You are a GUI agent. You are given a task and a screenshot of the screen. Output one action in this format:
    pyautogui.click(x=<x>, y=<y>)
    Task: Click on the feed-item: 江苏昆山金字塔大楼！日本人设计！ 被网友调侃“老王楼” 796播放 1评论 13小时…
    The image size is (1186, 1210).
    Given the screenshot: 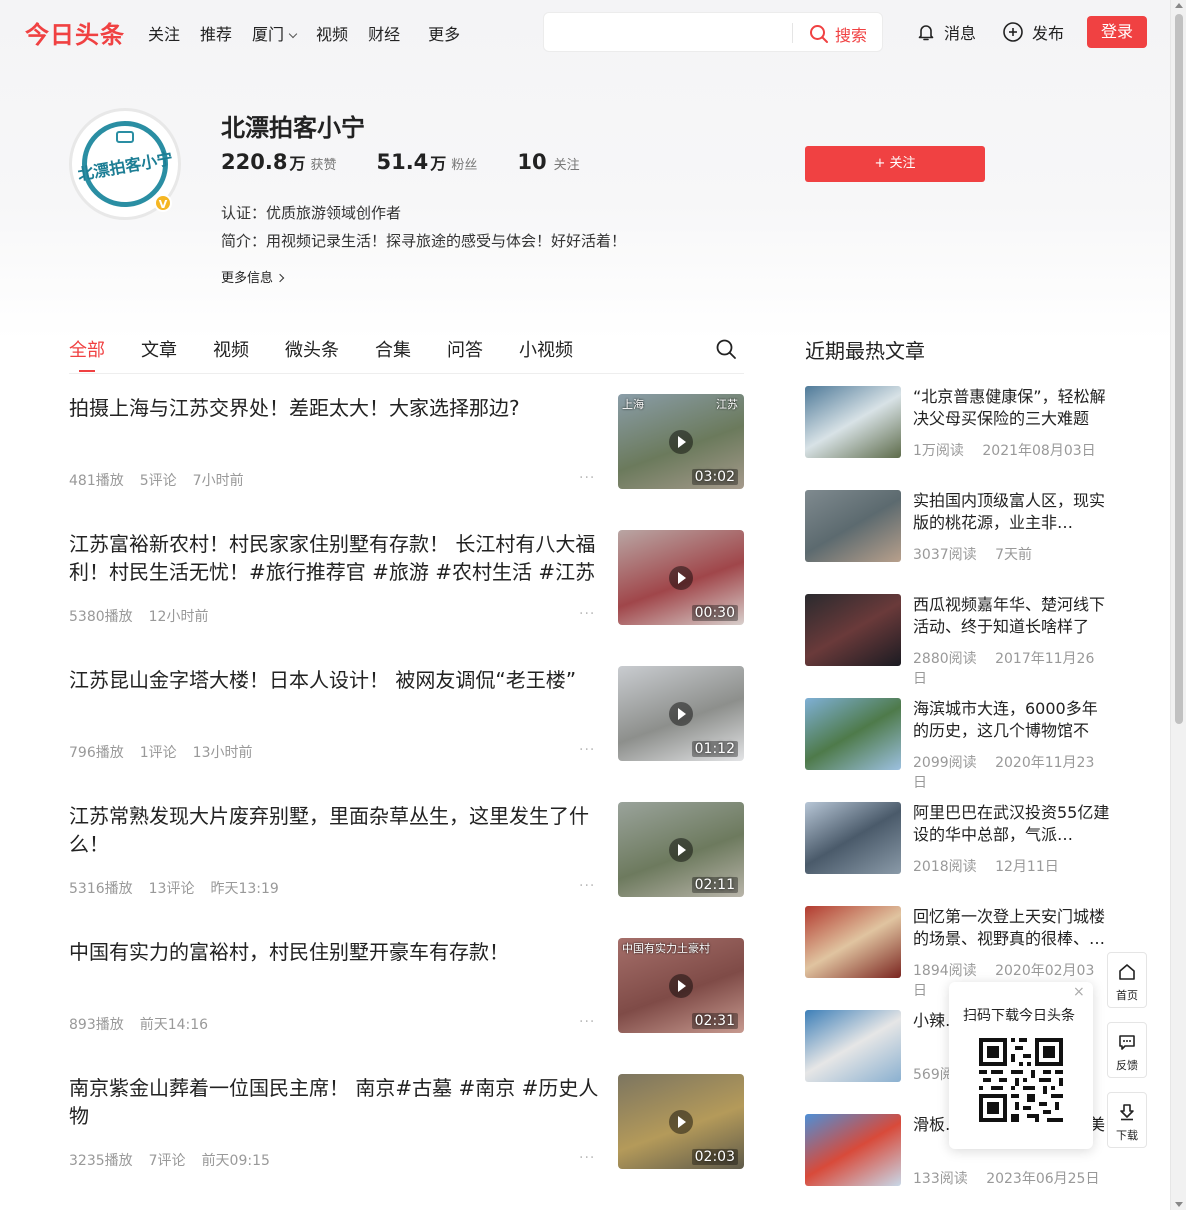 What is the action you would take?
    pyautogui.click(x=406, y=714)
    